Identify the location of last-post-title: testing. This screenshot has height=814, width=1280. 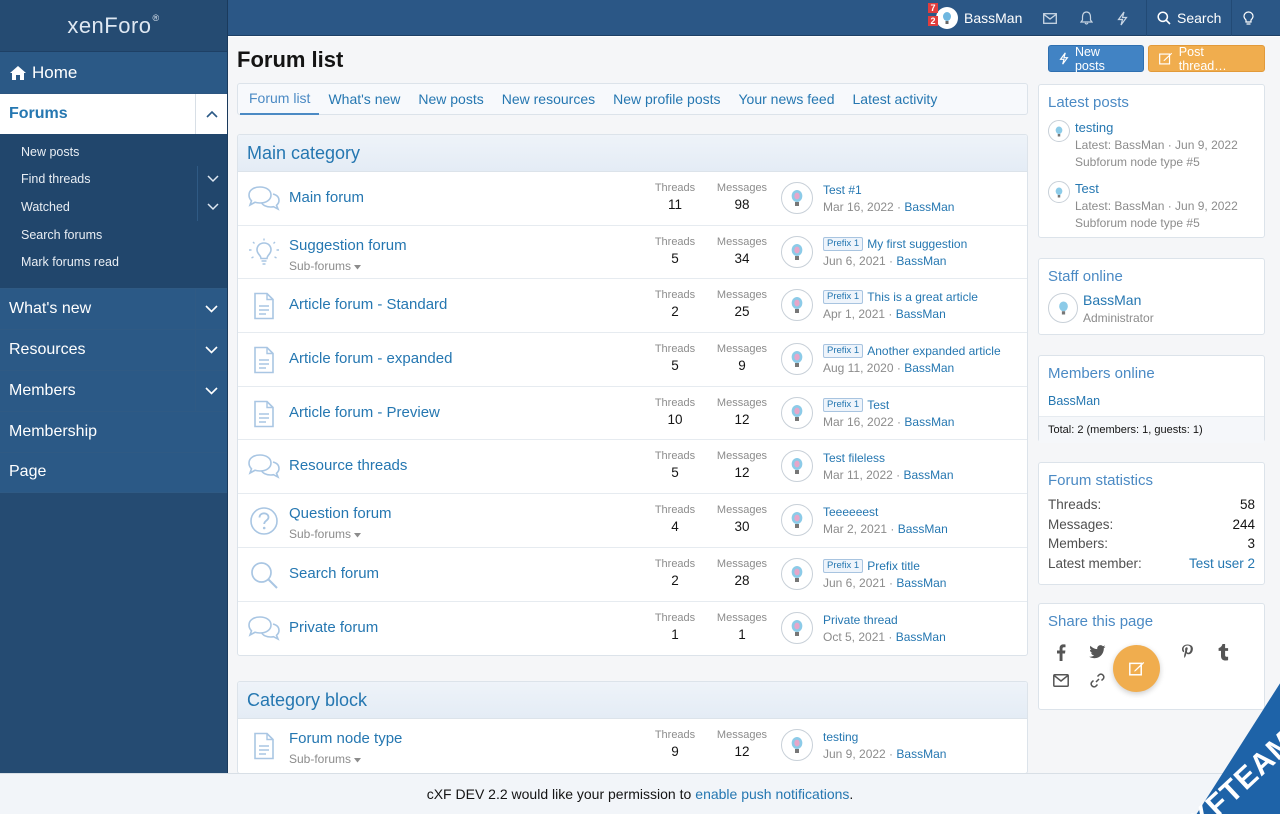
(840, 737).